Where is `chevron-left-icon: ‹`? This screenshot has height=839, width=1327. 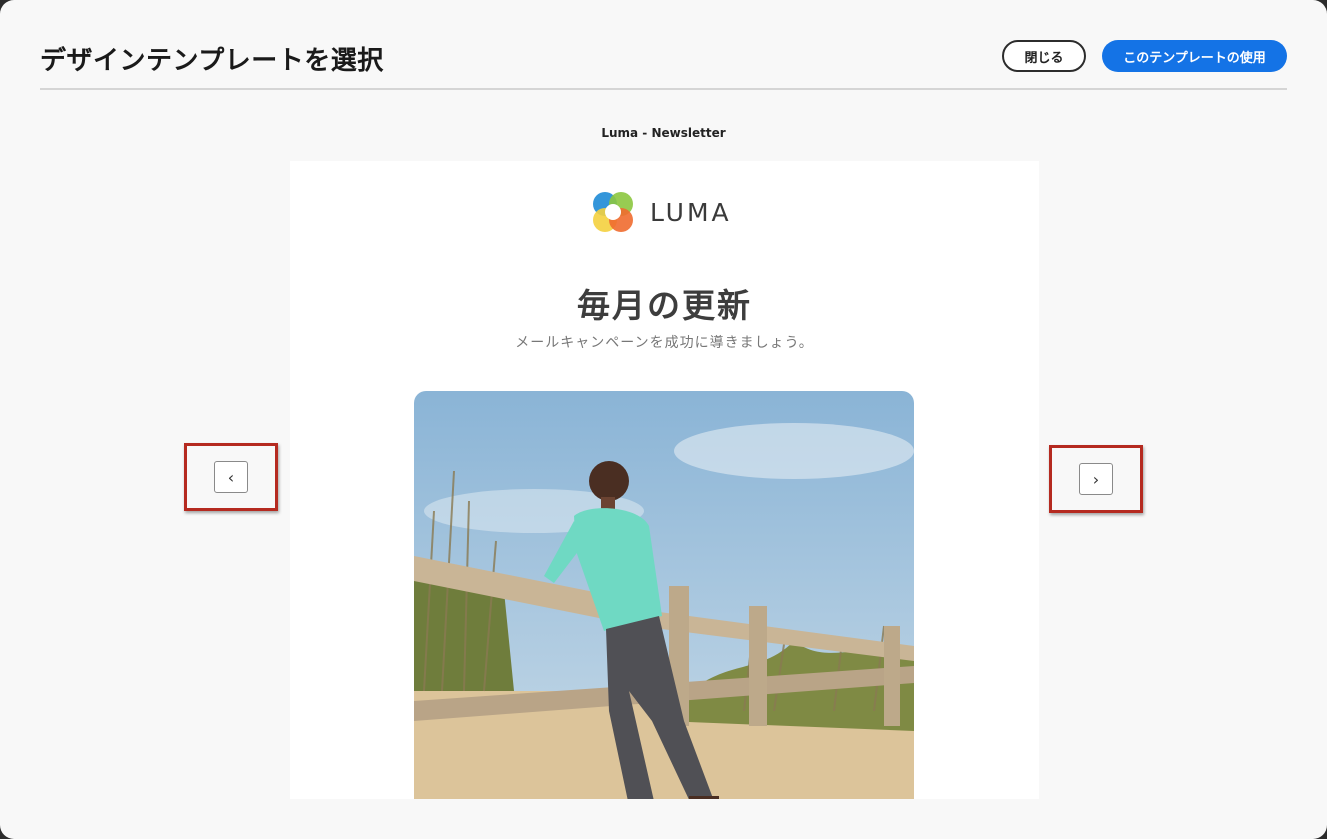
chevron-left-icon: ‹ is located at coordinates (231, 477).